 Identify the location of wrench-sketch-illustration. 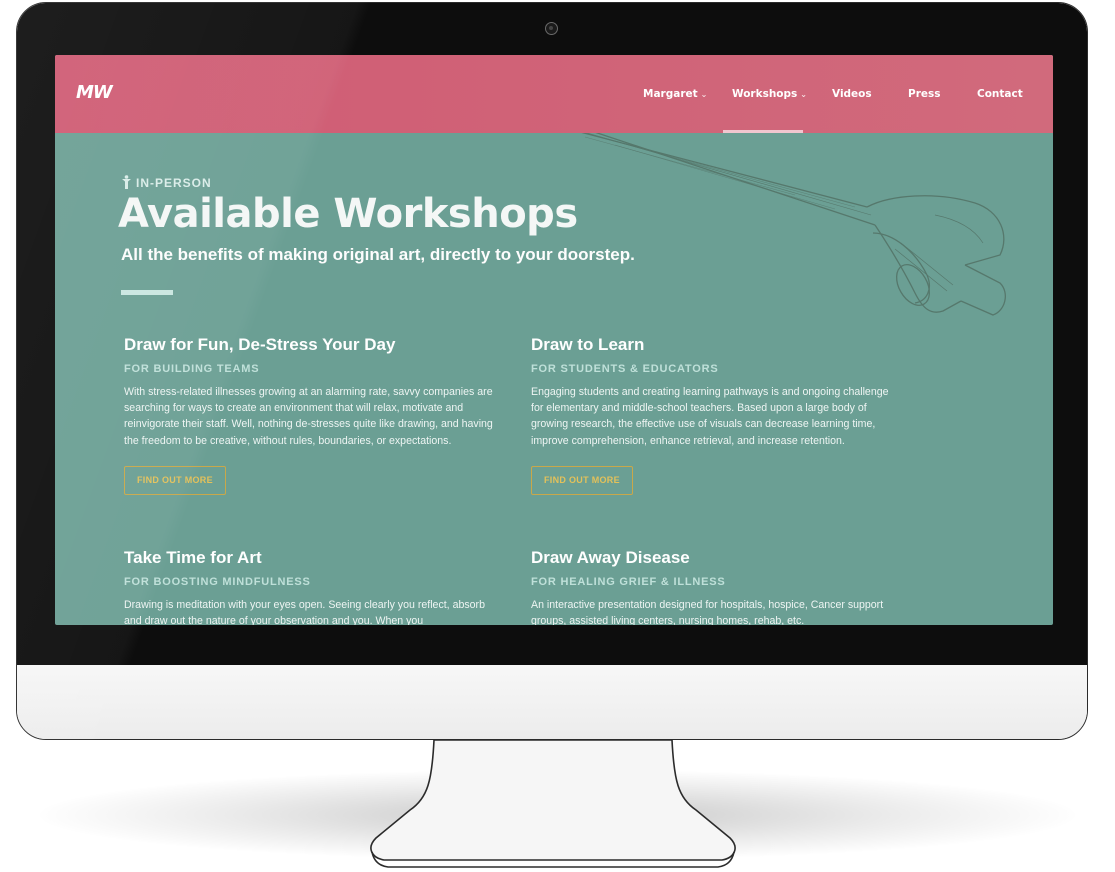
(760, 215).